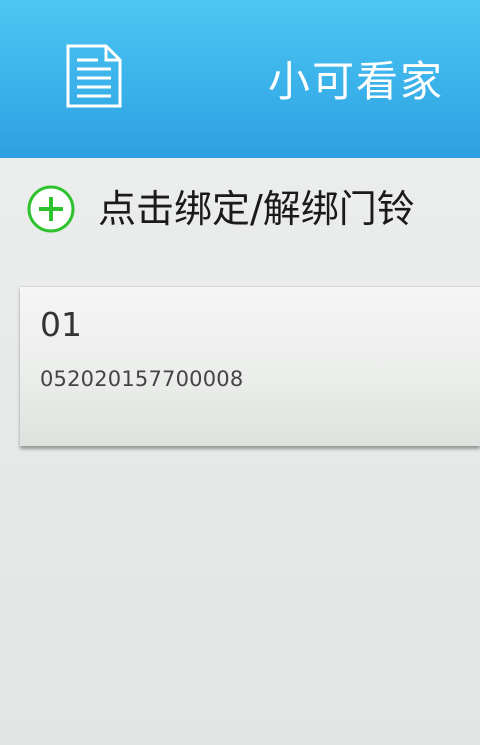 This screenshot has width=480, height=745. What do you see at coordinates (142, 379) in the screenshot?
I see `device-id: 052020157700008` at bounding box center [142, 379].